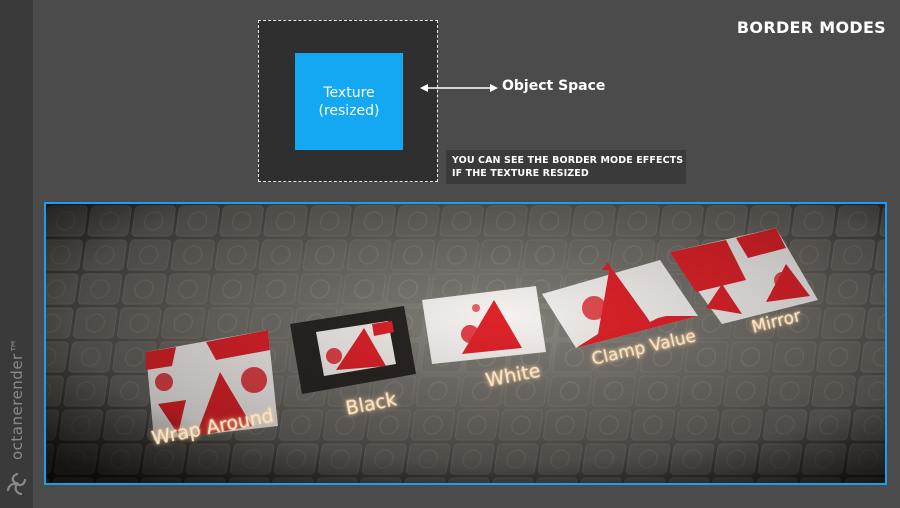  What do you see at coordinates (349, 92) in the screenshot?
I see `texture-label: Texture` at bounding box center [349, 92].